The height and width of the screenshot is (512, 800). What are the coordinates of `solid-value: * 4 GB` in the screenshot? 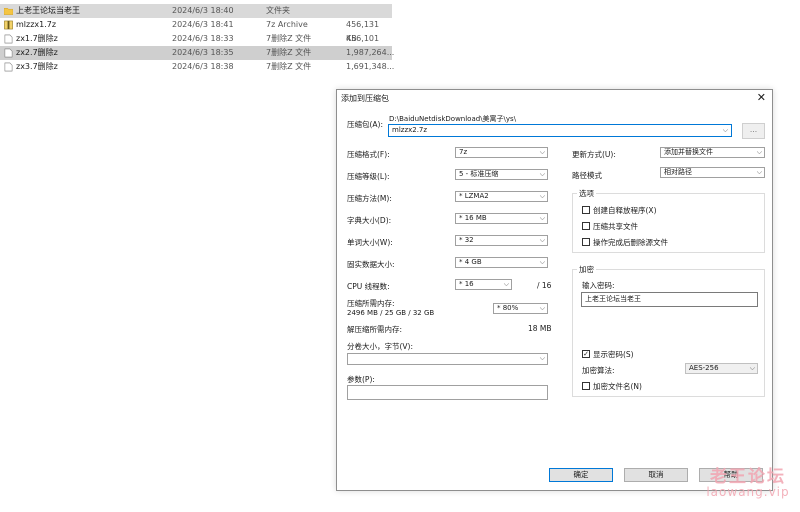 It's located at (470, 262).